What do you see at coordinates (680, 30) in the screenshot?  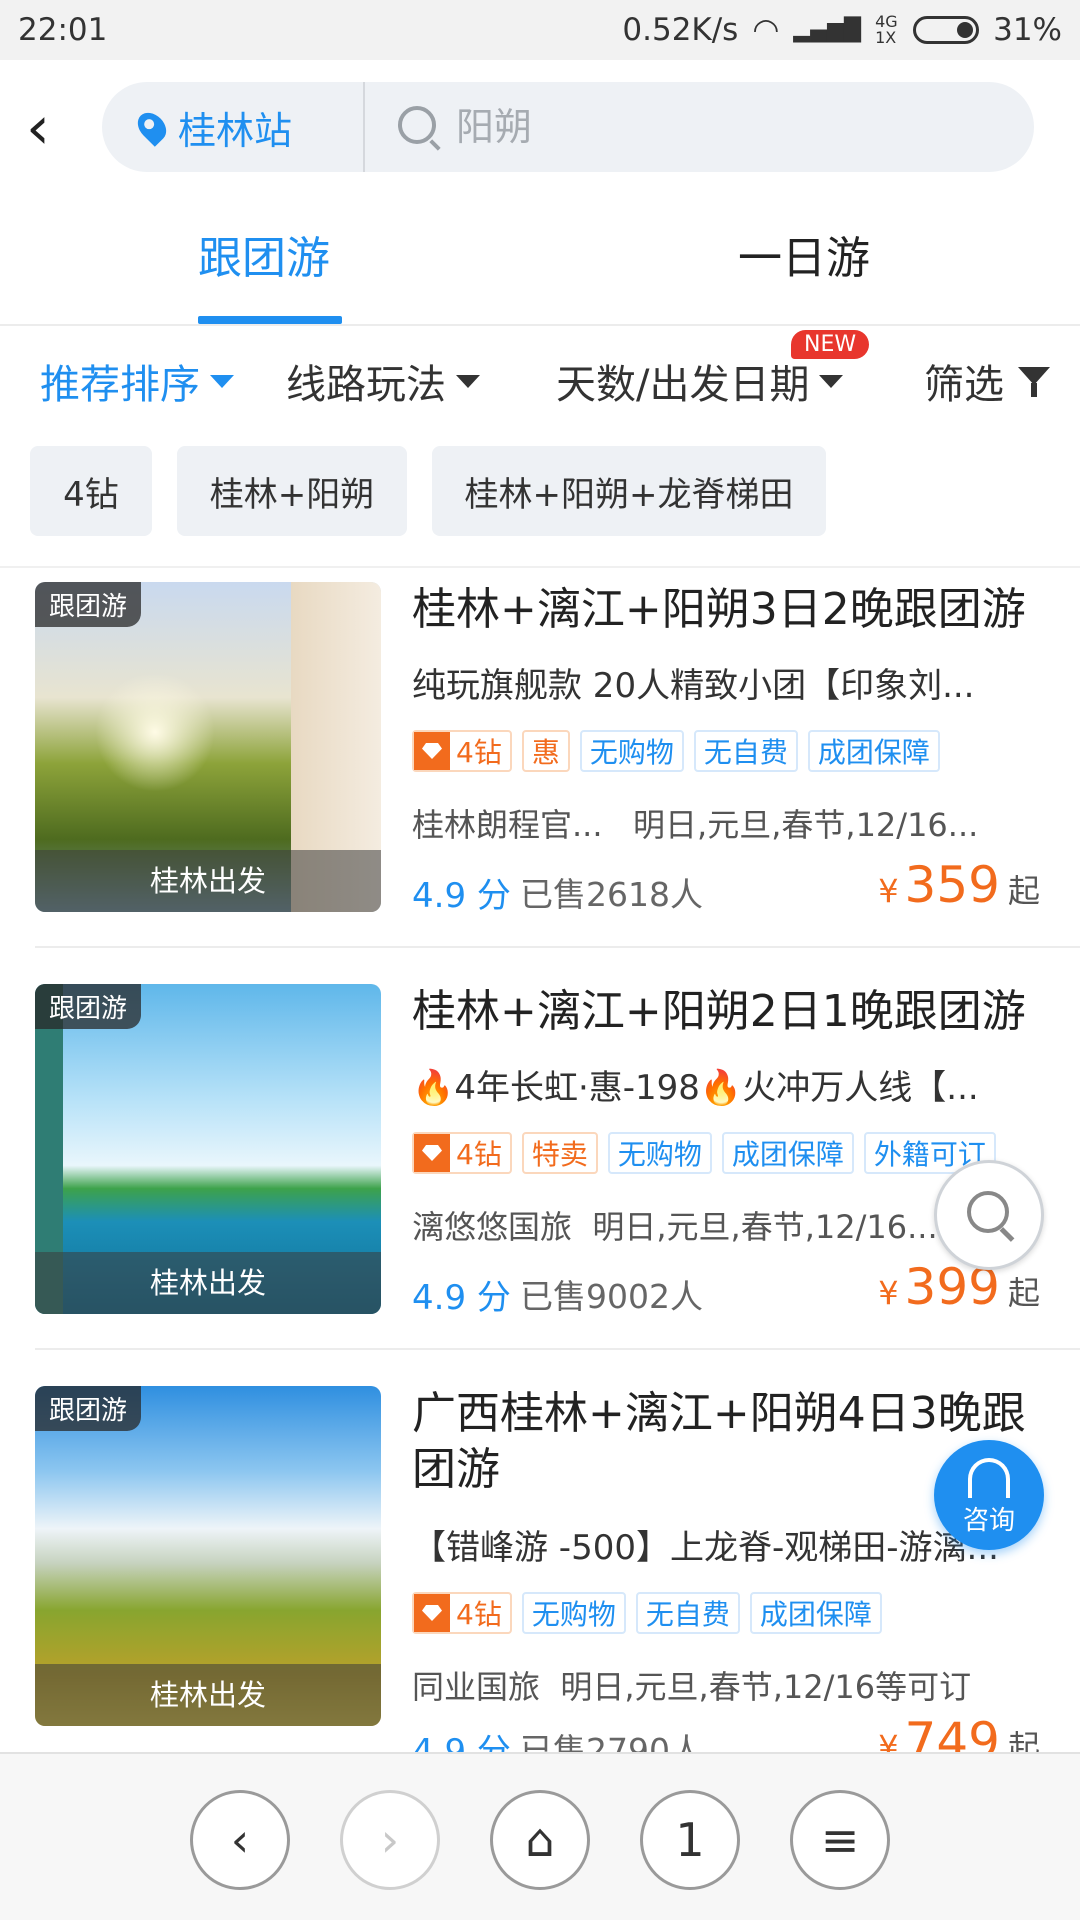 I see `network-speed: 0.52K/s` at bounding box center [680, 30].